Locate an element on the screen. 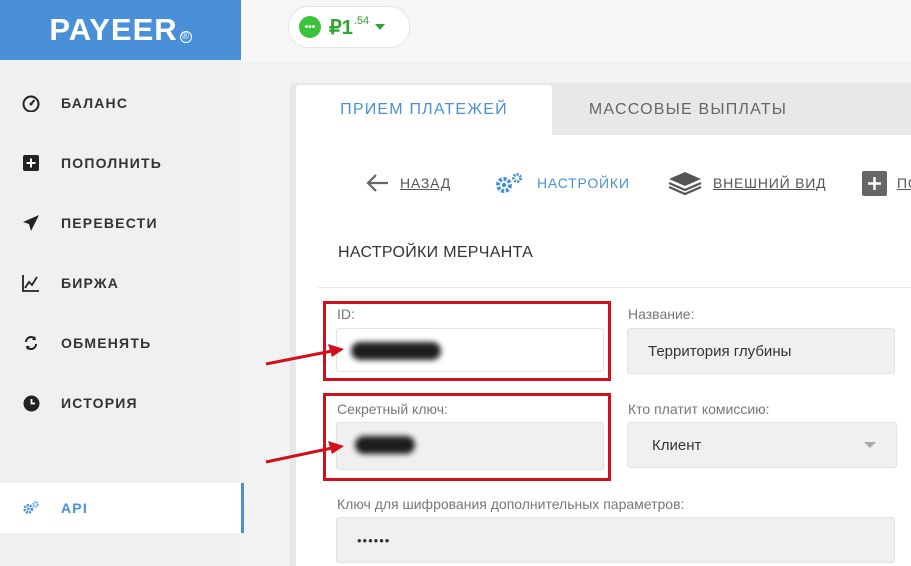 The width and height of the screenshot is (911, 566). id-label: ID: is located at coordinates (346, 314).